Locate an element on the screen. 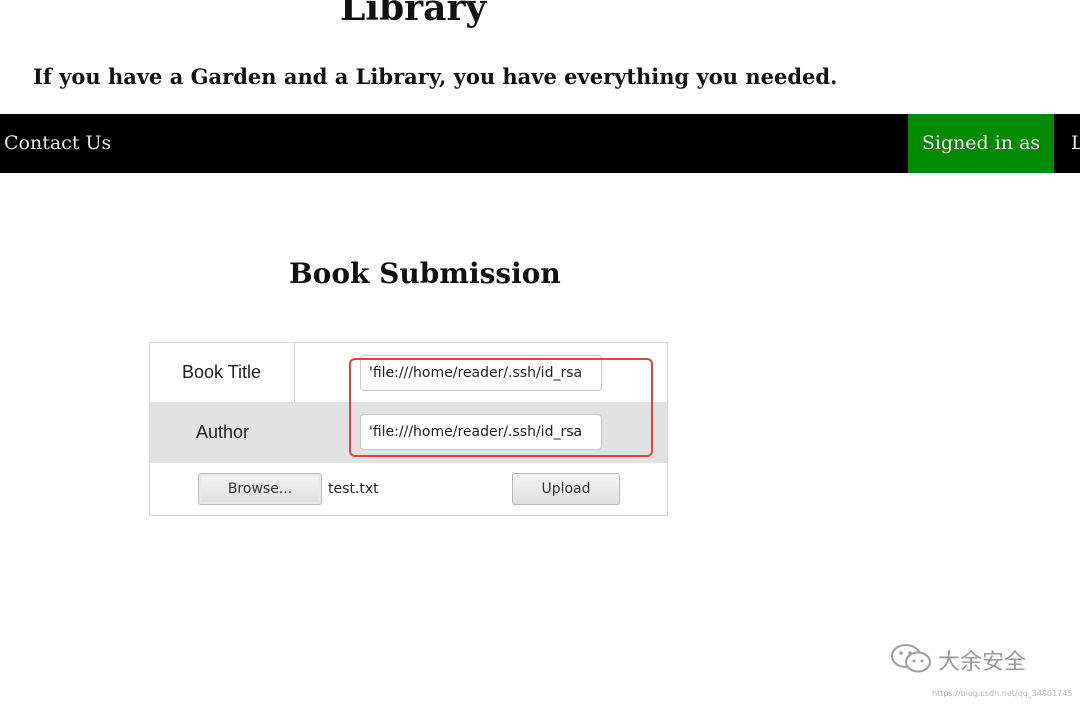  author-input: 'file:///home/reader/.ssh/id_rsa is located at coordinates (481, 432).